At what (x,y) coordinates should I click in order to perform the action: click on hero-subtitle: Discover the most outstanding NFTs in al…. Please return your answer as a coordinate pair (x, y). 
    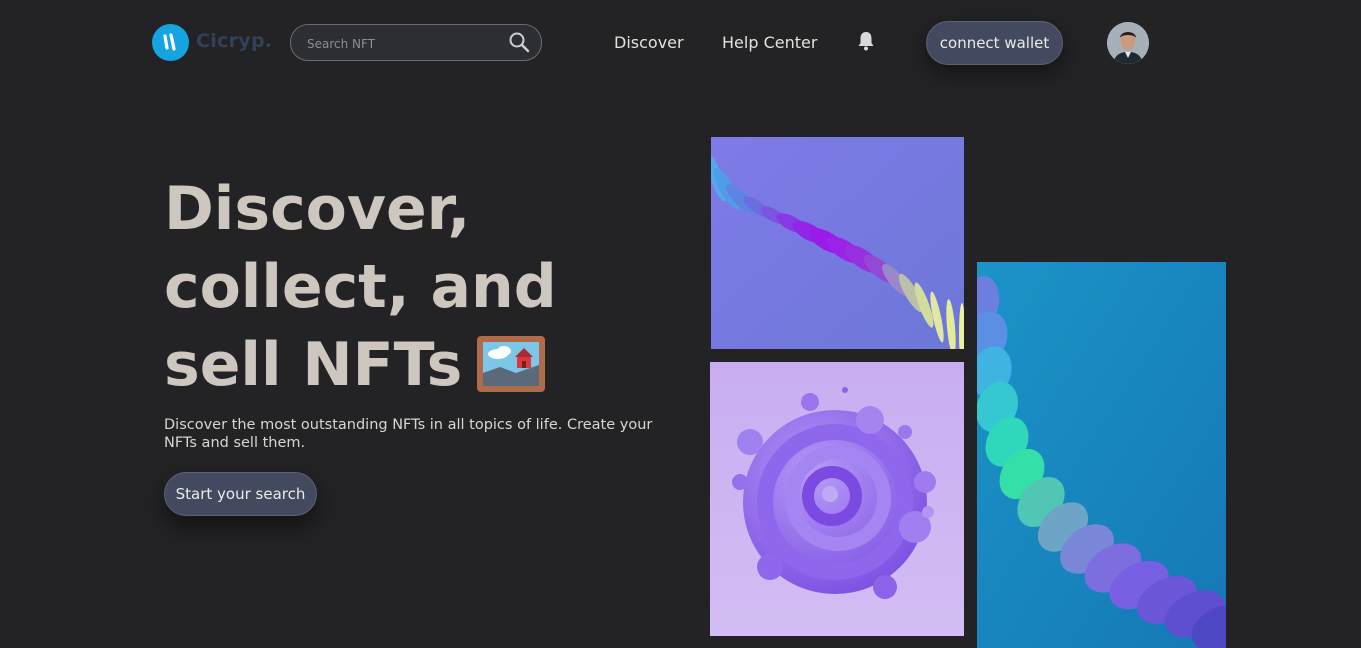
    Looking at the image, I should click on (408, 434).